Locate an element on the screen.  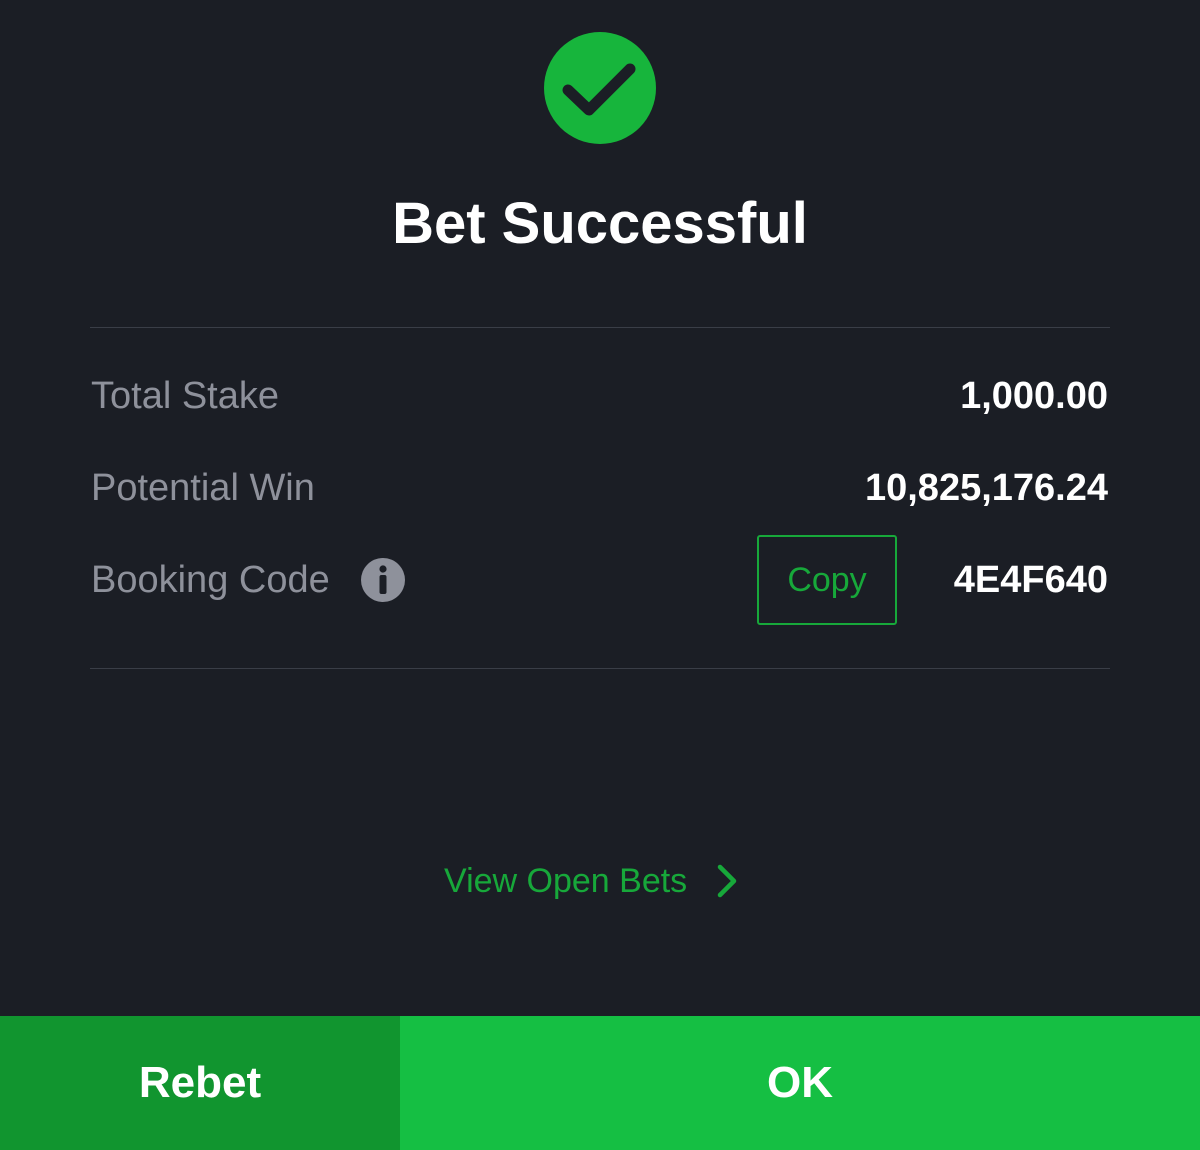
ok-button: OK is located at coordinates (800, 1083).